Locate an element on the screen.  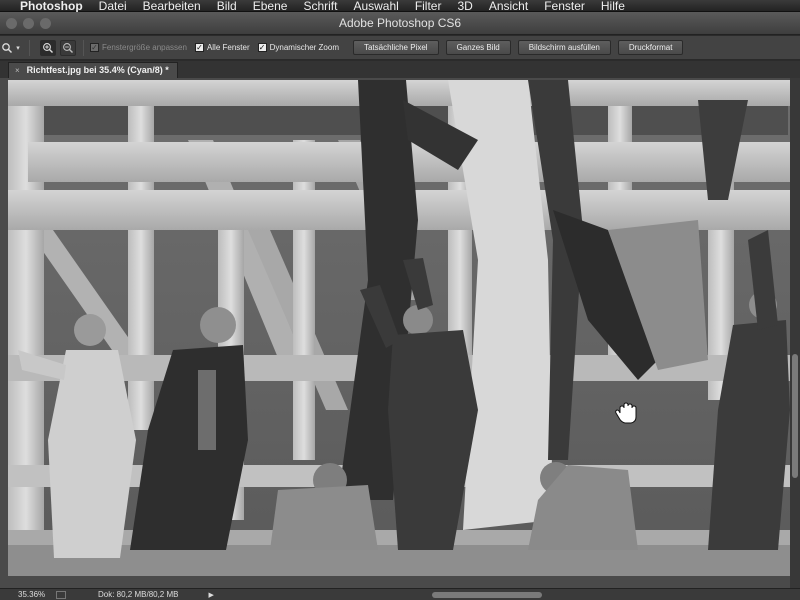
zoom-out-button is located at coordinates (68, 47).